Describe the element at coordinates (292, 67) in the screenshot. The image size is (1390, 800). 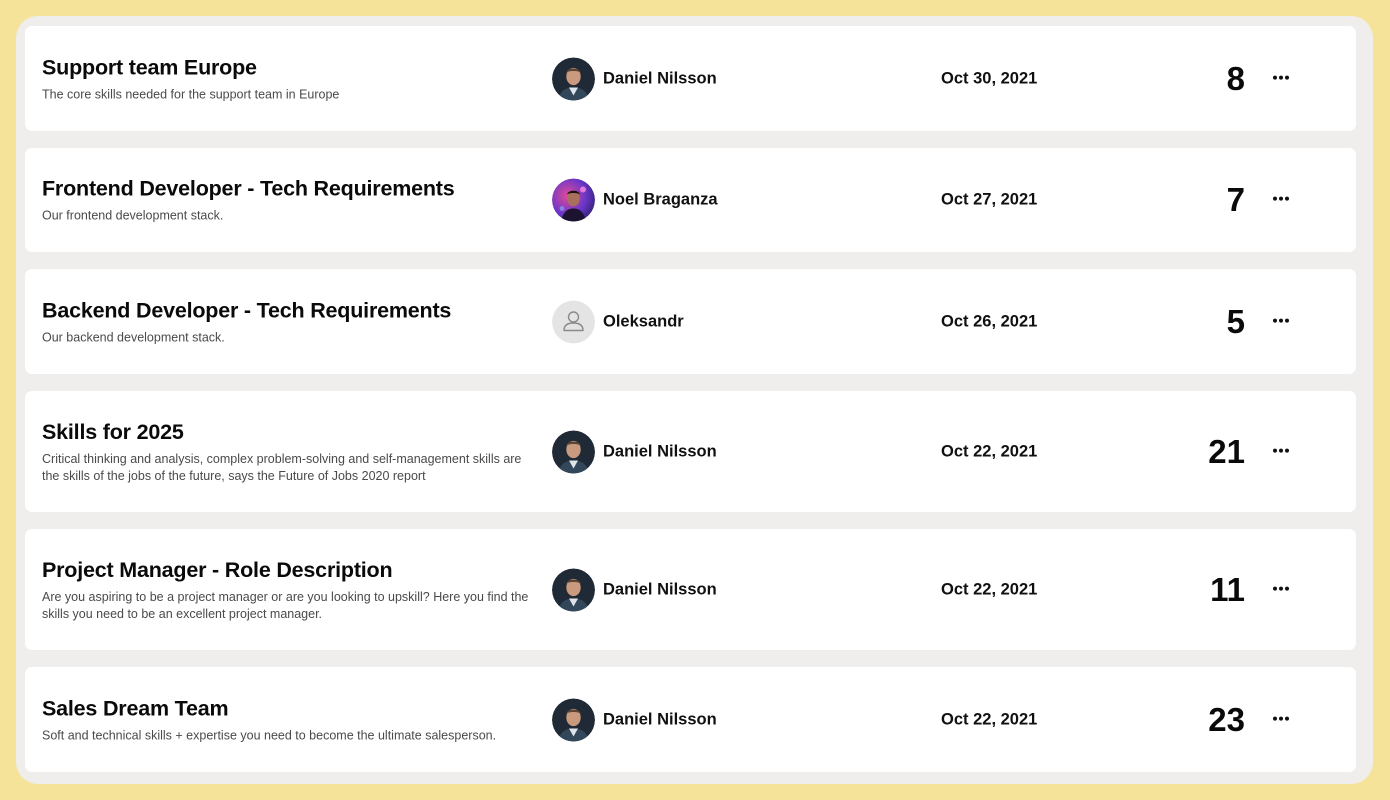
I see `skill-set-title: Support team Europe` at that location.